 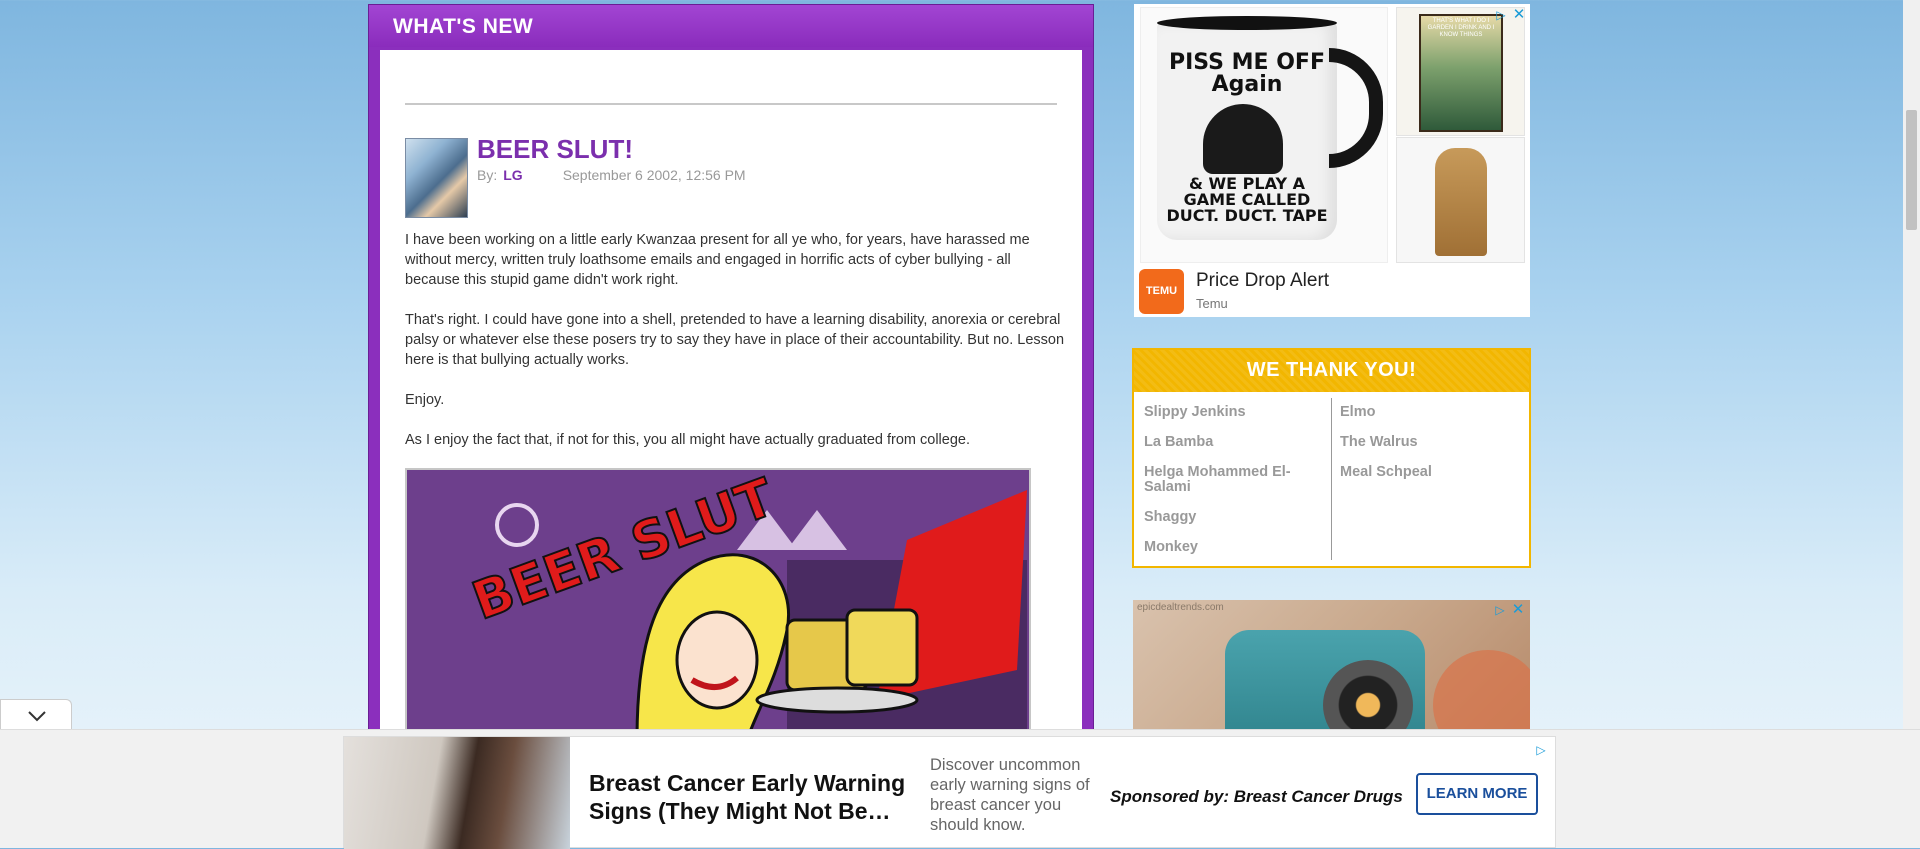 I want to click on chevron-down-icon, so click(x=37, y=716).